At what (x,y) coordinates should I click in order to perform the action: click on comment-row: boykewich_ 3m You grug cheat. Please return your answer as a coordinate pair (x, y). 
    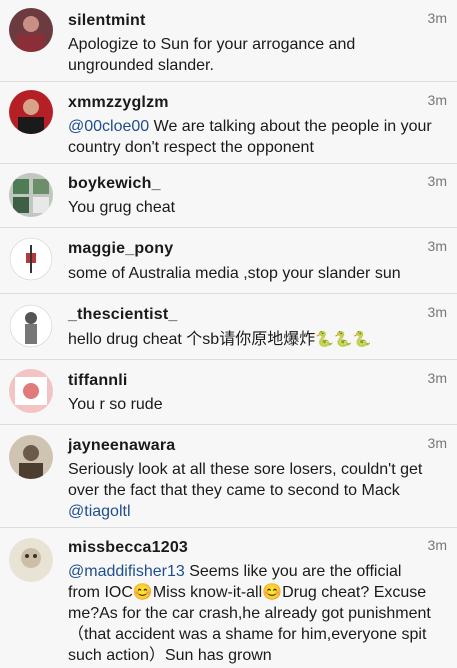
    Looking at the image, I should click on (228, 196).